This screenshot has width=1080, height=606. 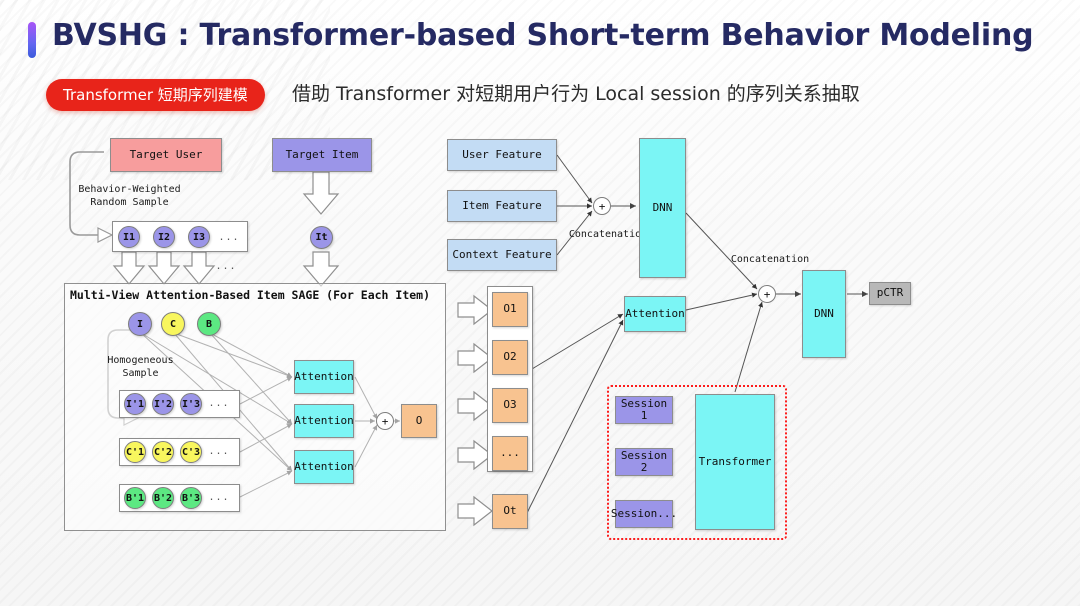 What do you see at coordinates (502, 255) in the screenshot?
I see `context-feature-box: Context Feature` at bounding box center [502, 255].